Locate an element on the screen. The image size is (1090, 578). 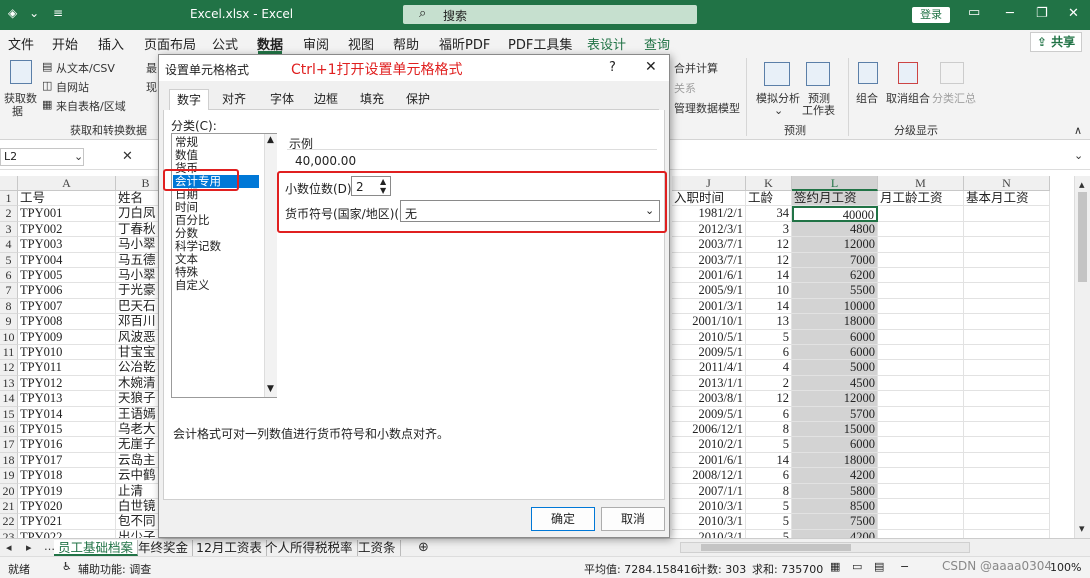
cell-l: 18000 is located at coordinates (835, 460).